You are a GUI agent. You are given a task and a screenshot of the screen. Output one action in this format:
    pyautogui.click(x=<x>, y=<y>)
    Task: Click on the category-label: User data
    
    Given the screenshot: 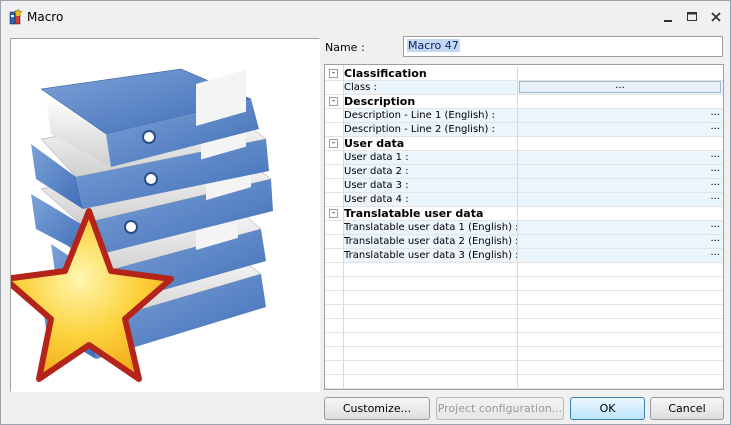 What is the action you would take?
    pyautogui.click(x=374, y=143)
    